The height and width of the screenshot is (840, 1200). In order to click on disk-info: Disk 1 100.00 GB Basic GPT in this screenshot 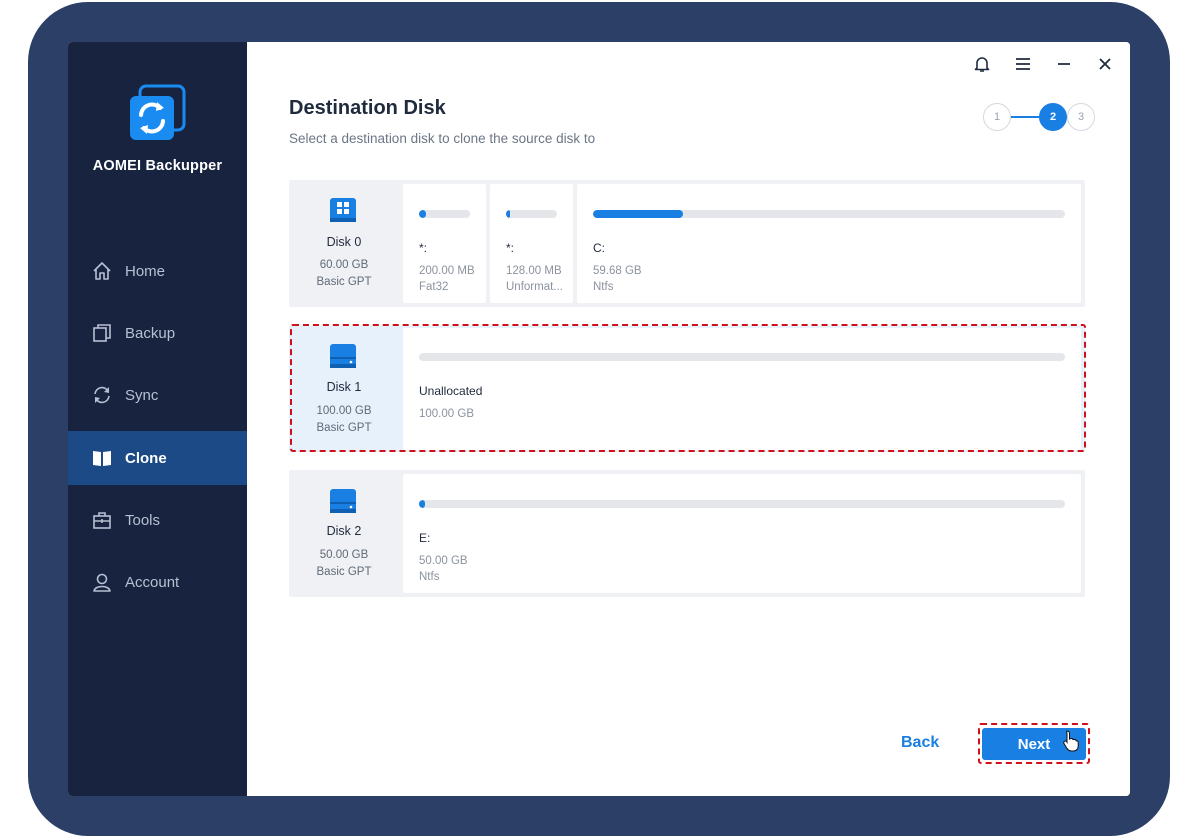, I will do `click(344, 389)`.